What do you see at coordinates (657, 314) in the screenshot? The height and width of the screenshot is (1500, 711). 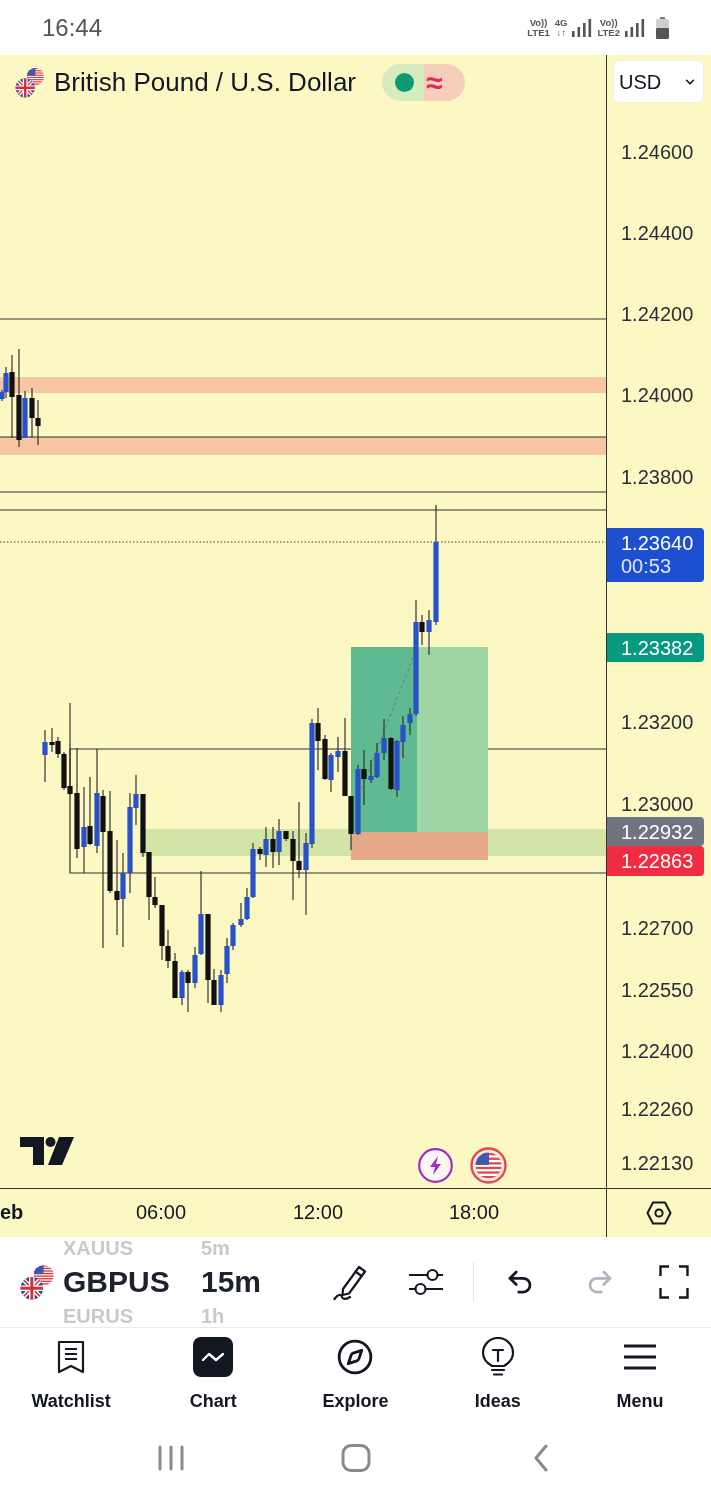 I see `price-tick: 1.24200` at bounding box center [657, 314].